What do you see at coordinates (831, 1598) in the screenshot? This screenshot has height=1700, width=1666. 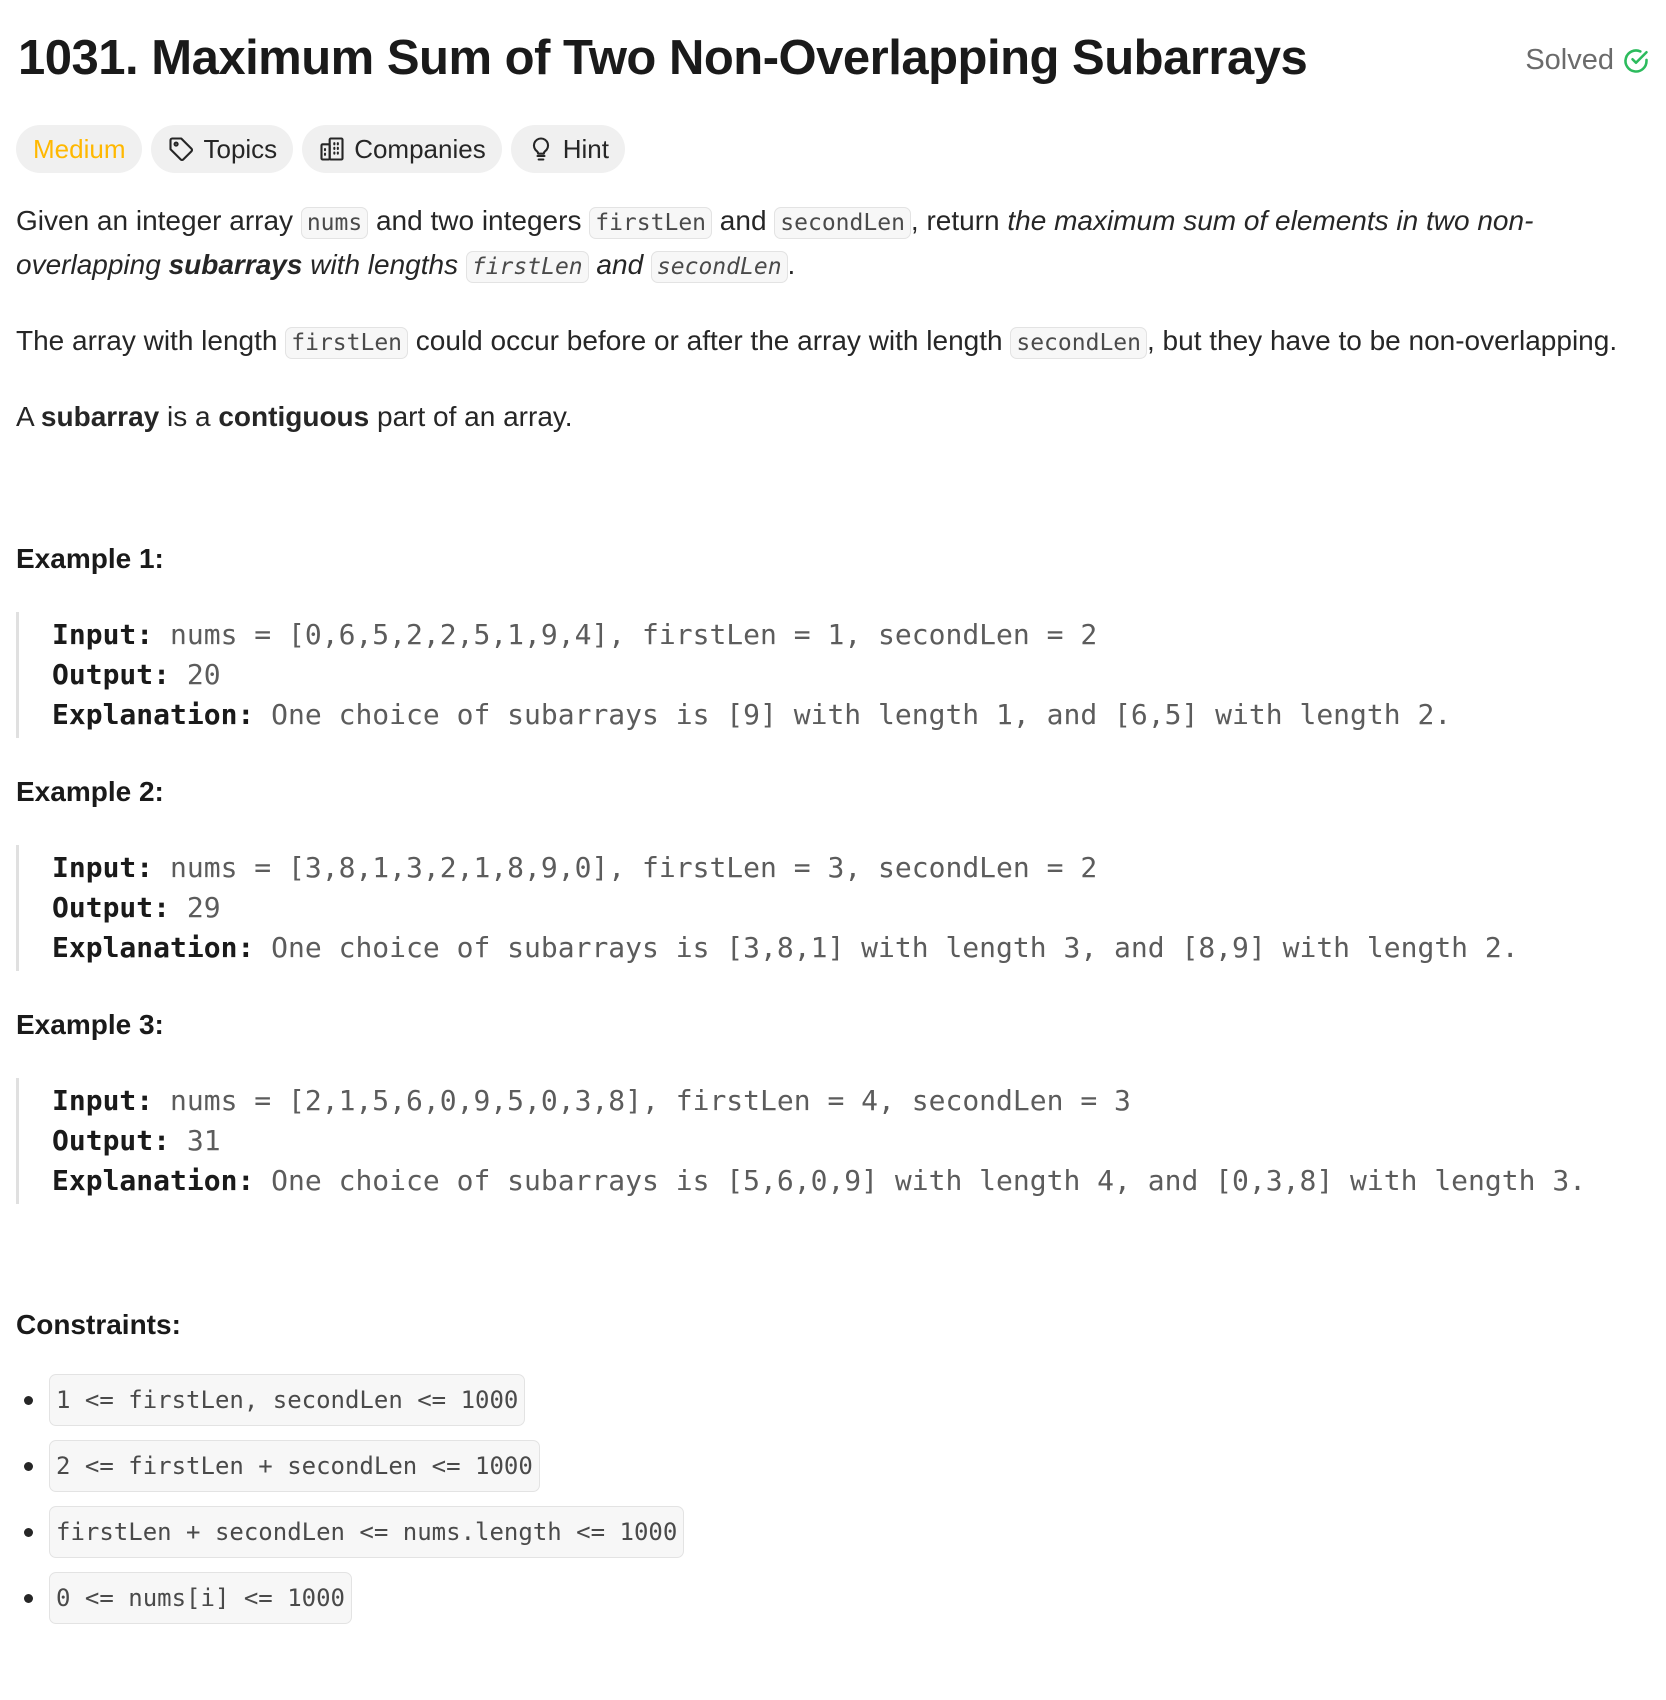 I see `constraint-item: 0 <= nums[i] <= 1000` at bounding box center [831, 1598].